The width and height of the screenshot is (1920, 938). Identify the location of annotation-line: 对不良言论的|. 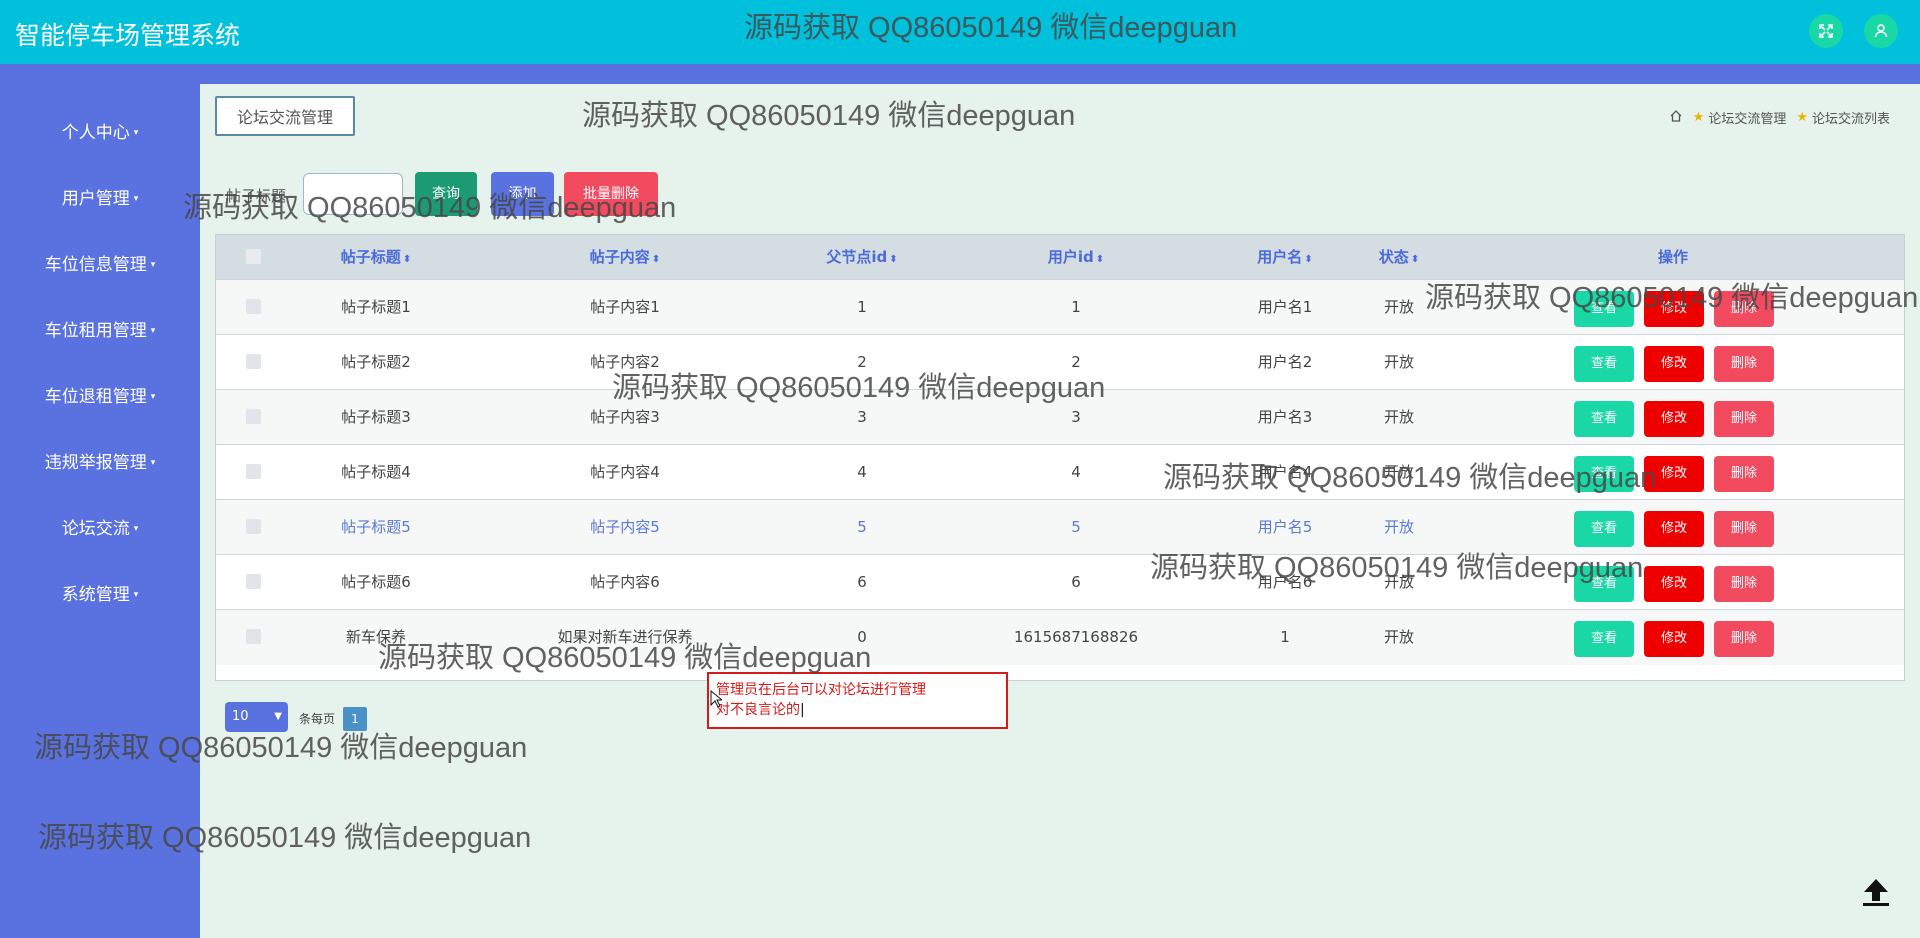
(760, 710).